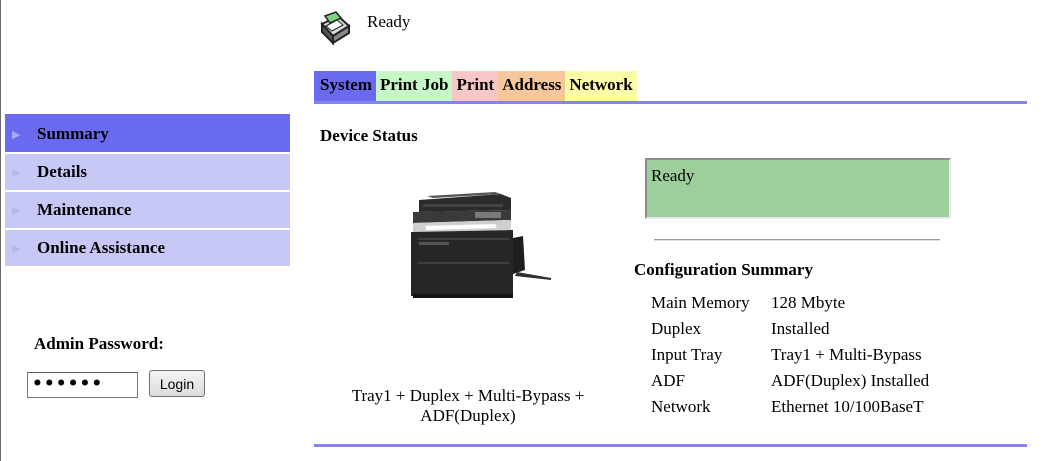  I want to click on config-value: 128 Mbyte, so click(808, 302).